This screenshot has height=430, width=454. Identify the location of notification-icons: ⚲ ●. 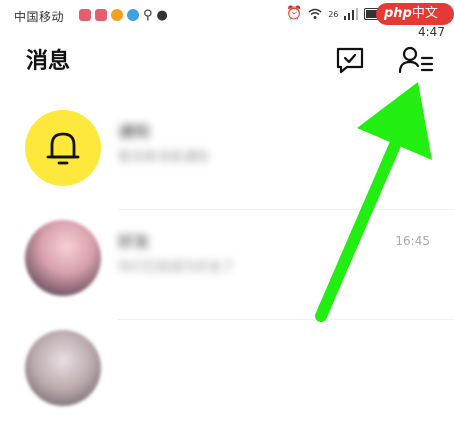
(123, 16).